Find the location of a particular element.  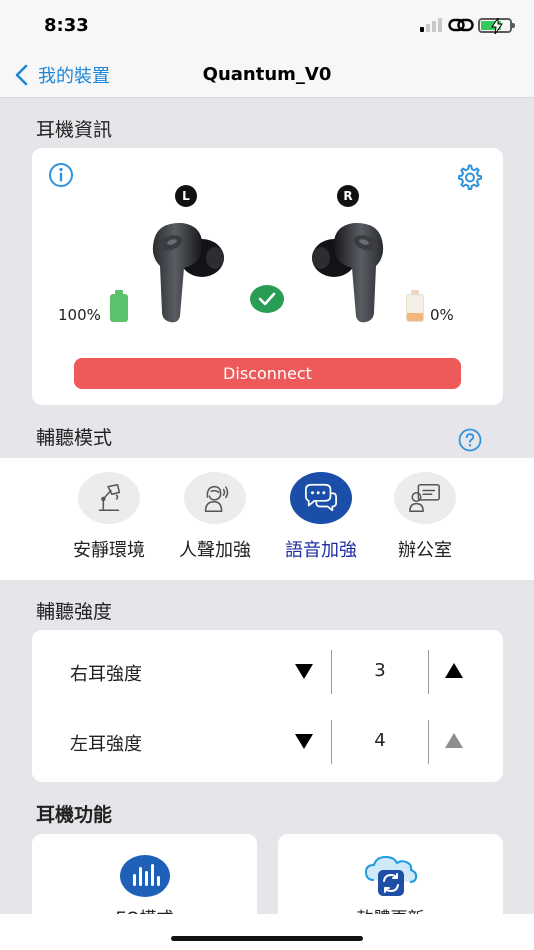

voice-person-icon is located at coordinates (215, 498).